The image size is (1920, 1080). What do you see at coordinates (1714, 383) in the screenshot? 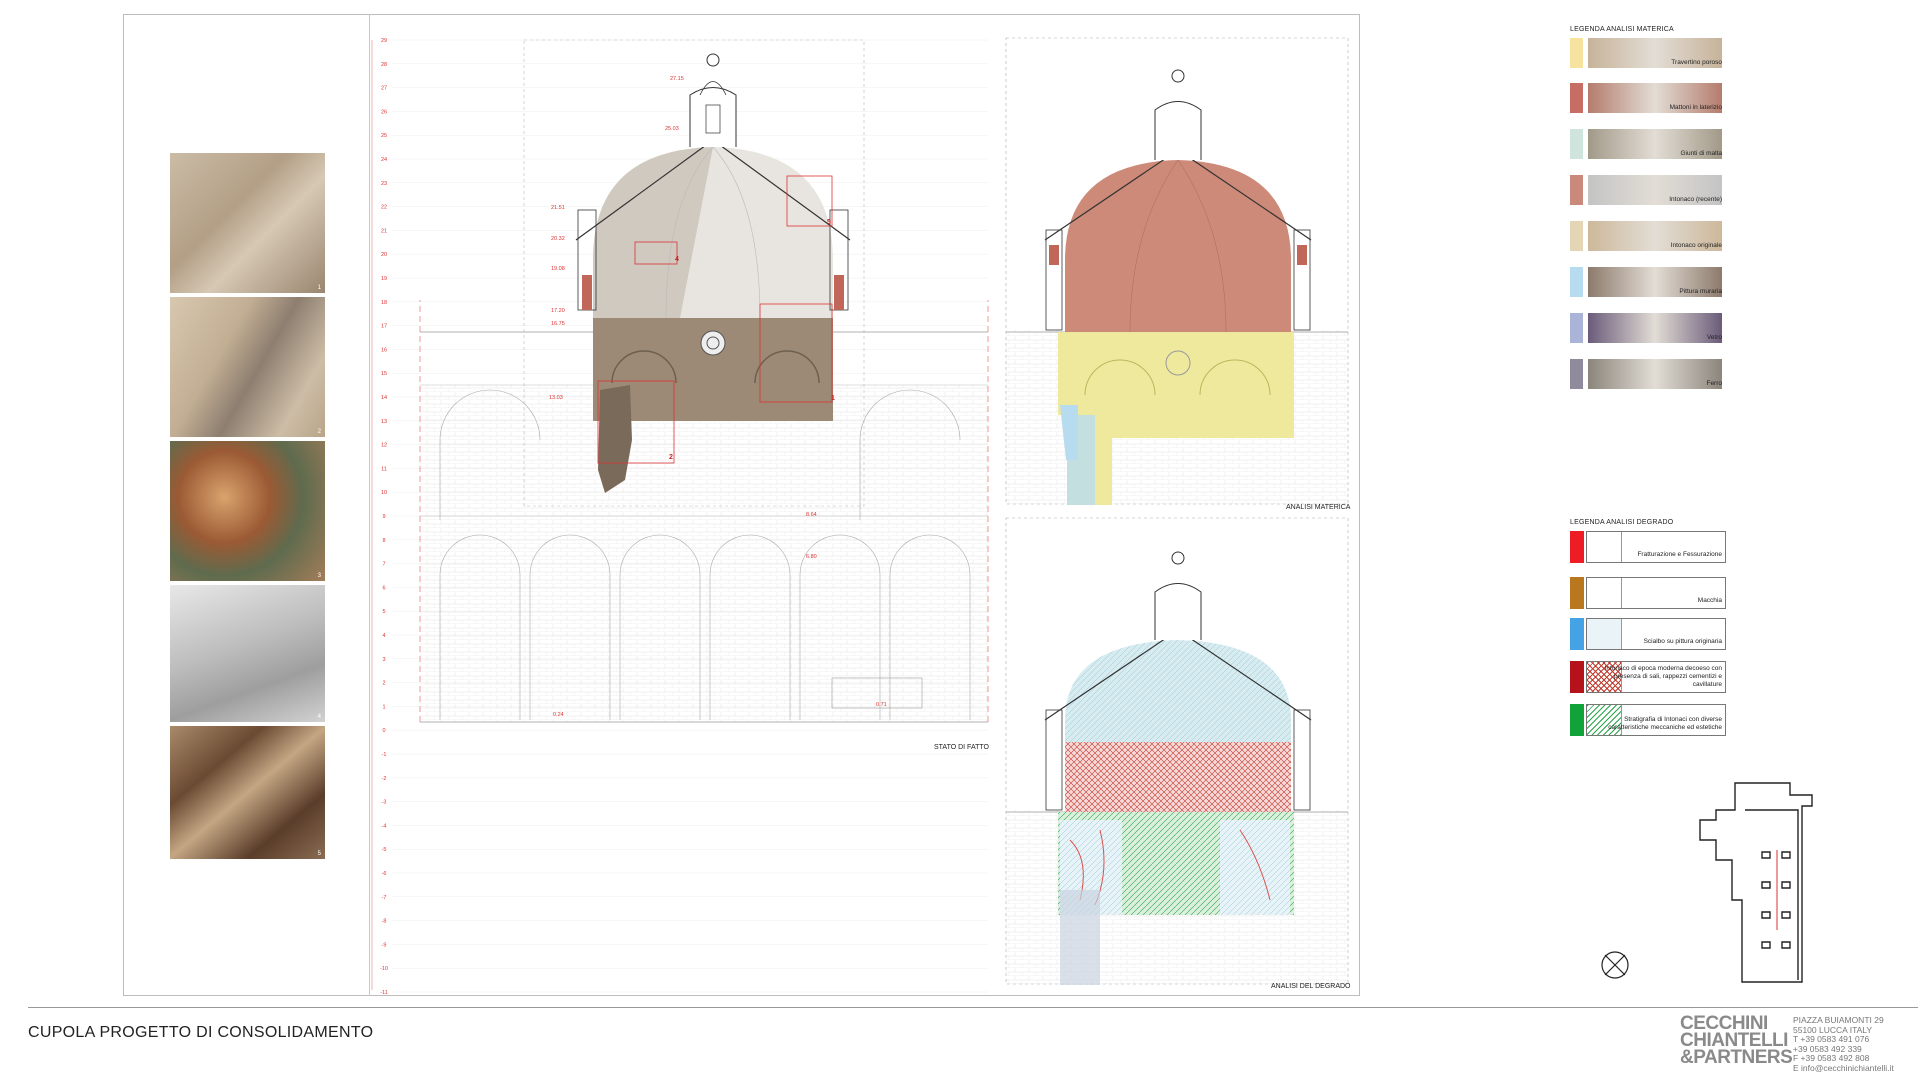
I see `legend-label: Ferro` at bounding box center [1714, 383].